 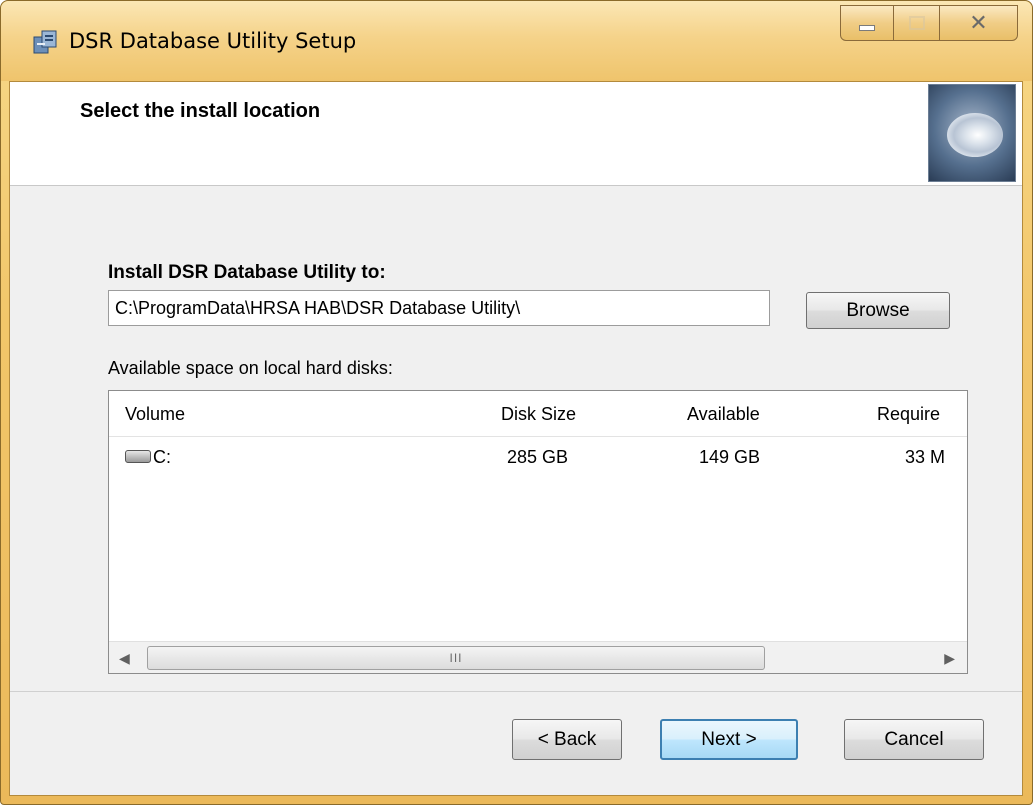 I want to click on column-header-required: Require, so click(x=908, y=414).